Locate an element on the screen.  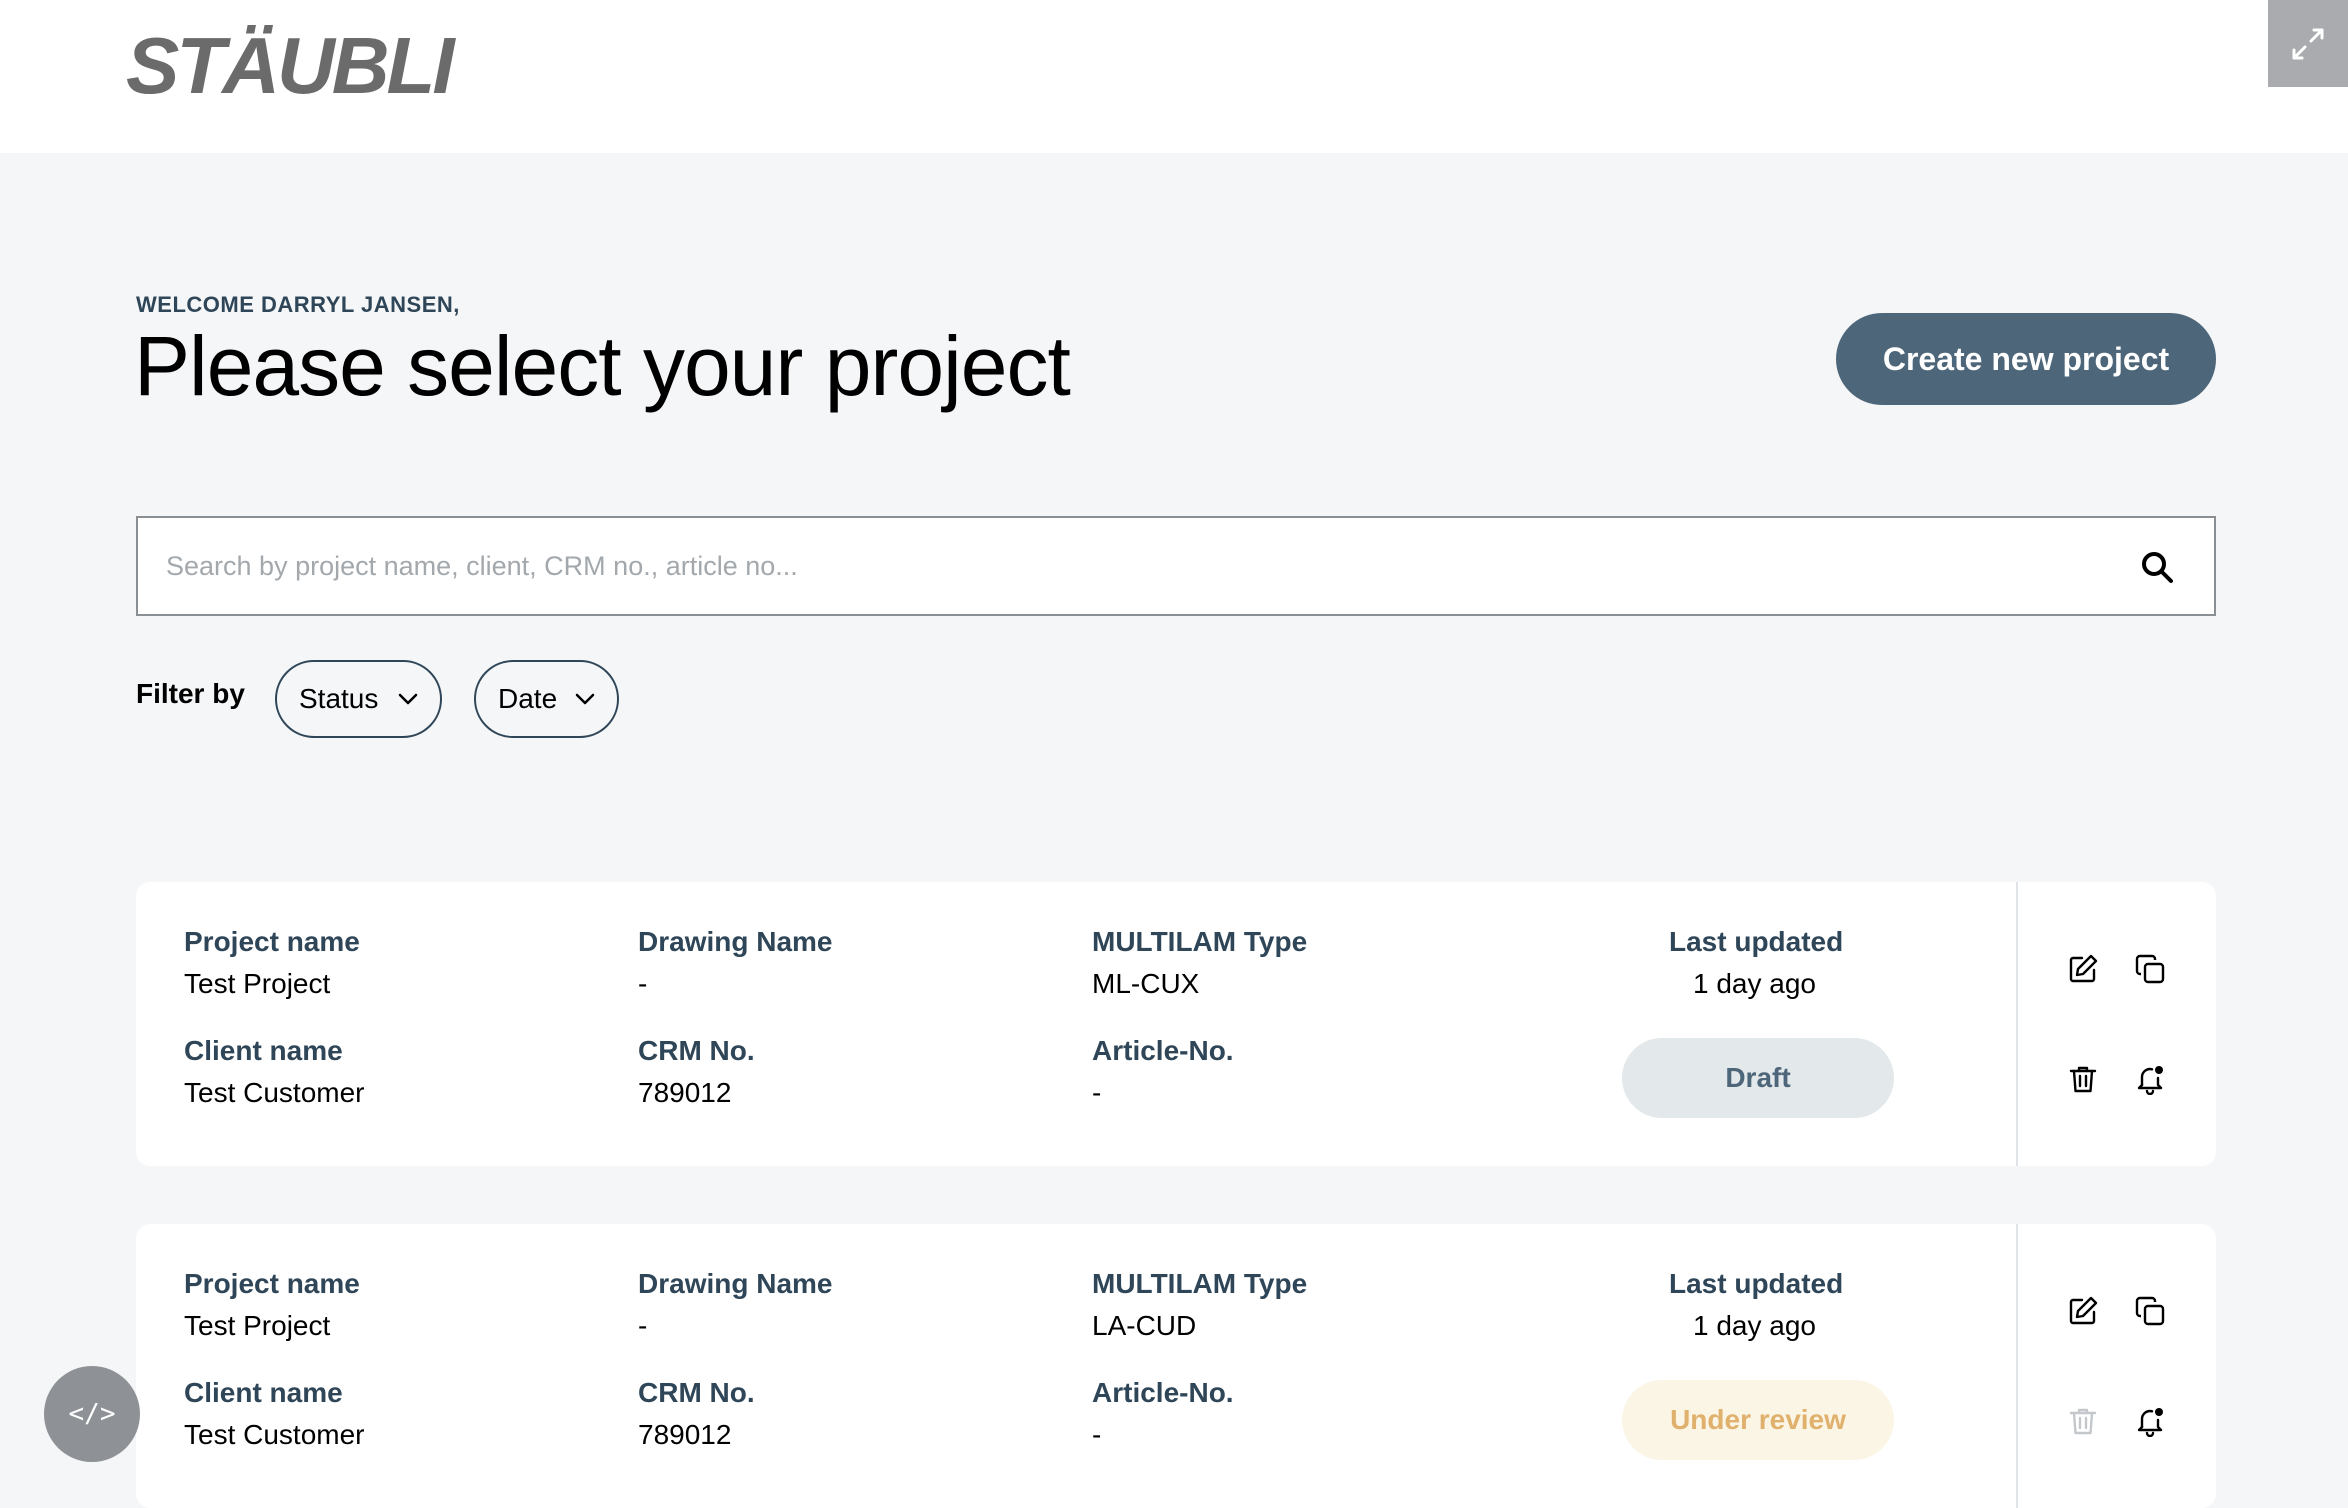
search-input is located at coordinates (1146, 566).